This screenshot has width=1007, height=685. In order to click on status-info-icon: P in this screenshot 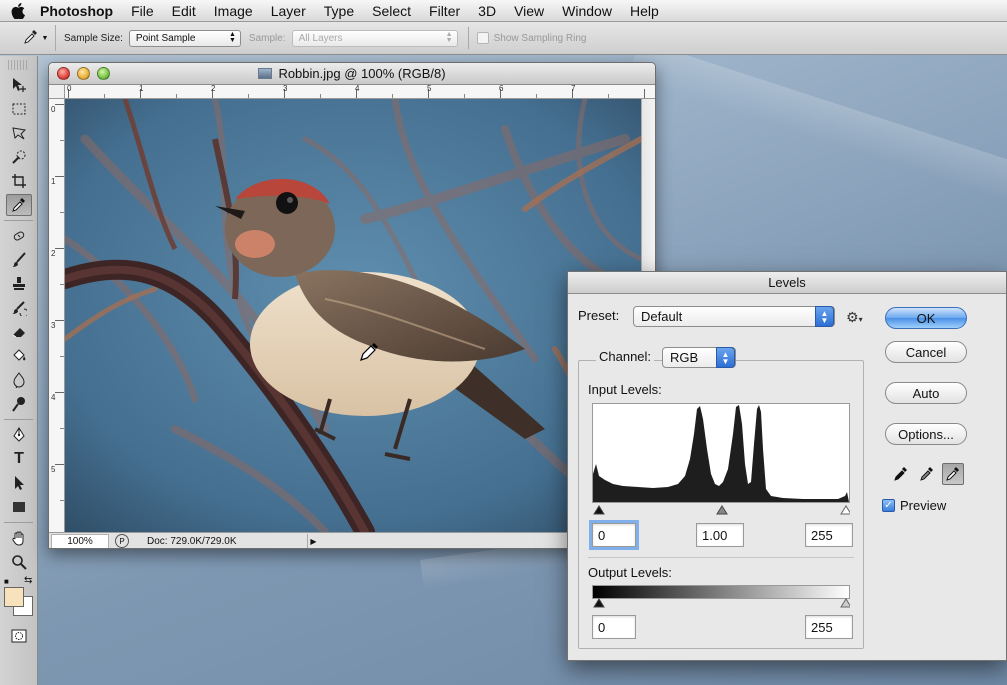, I will do `click(122, 541)`.